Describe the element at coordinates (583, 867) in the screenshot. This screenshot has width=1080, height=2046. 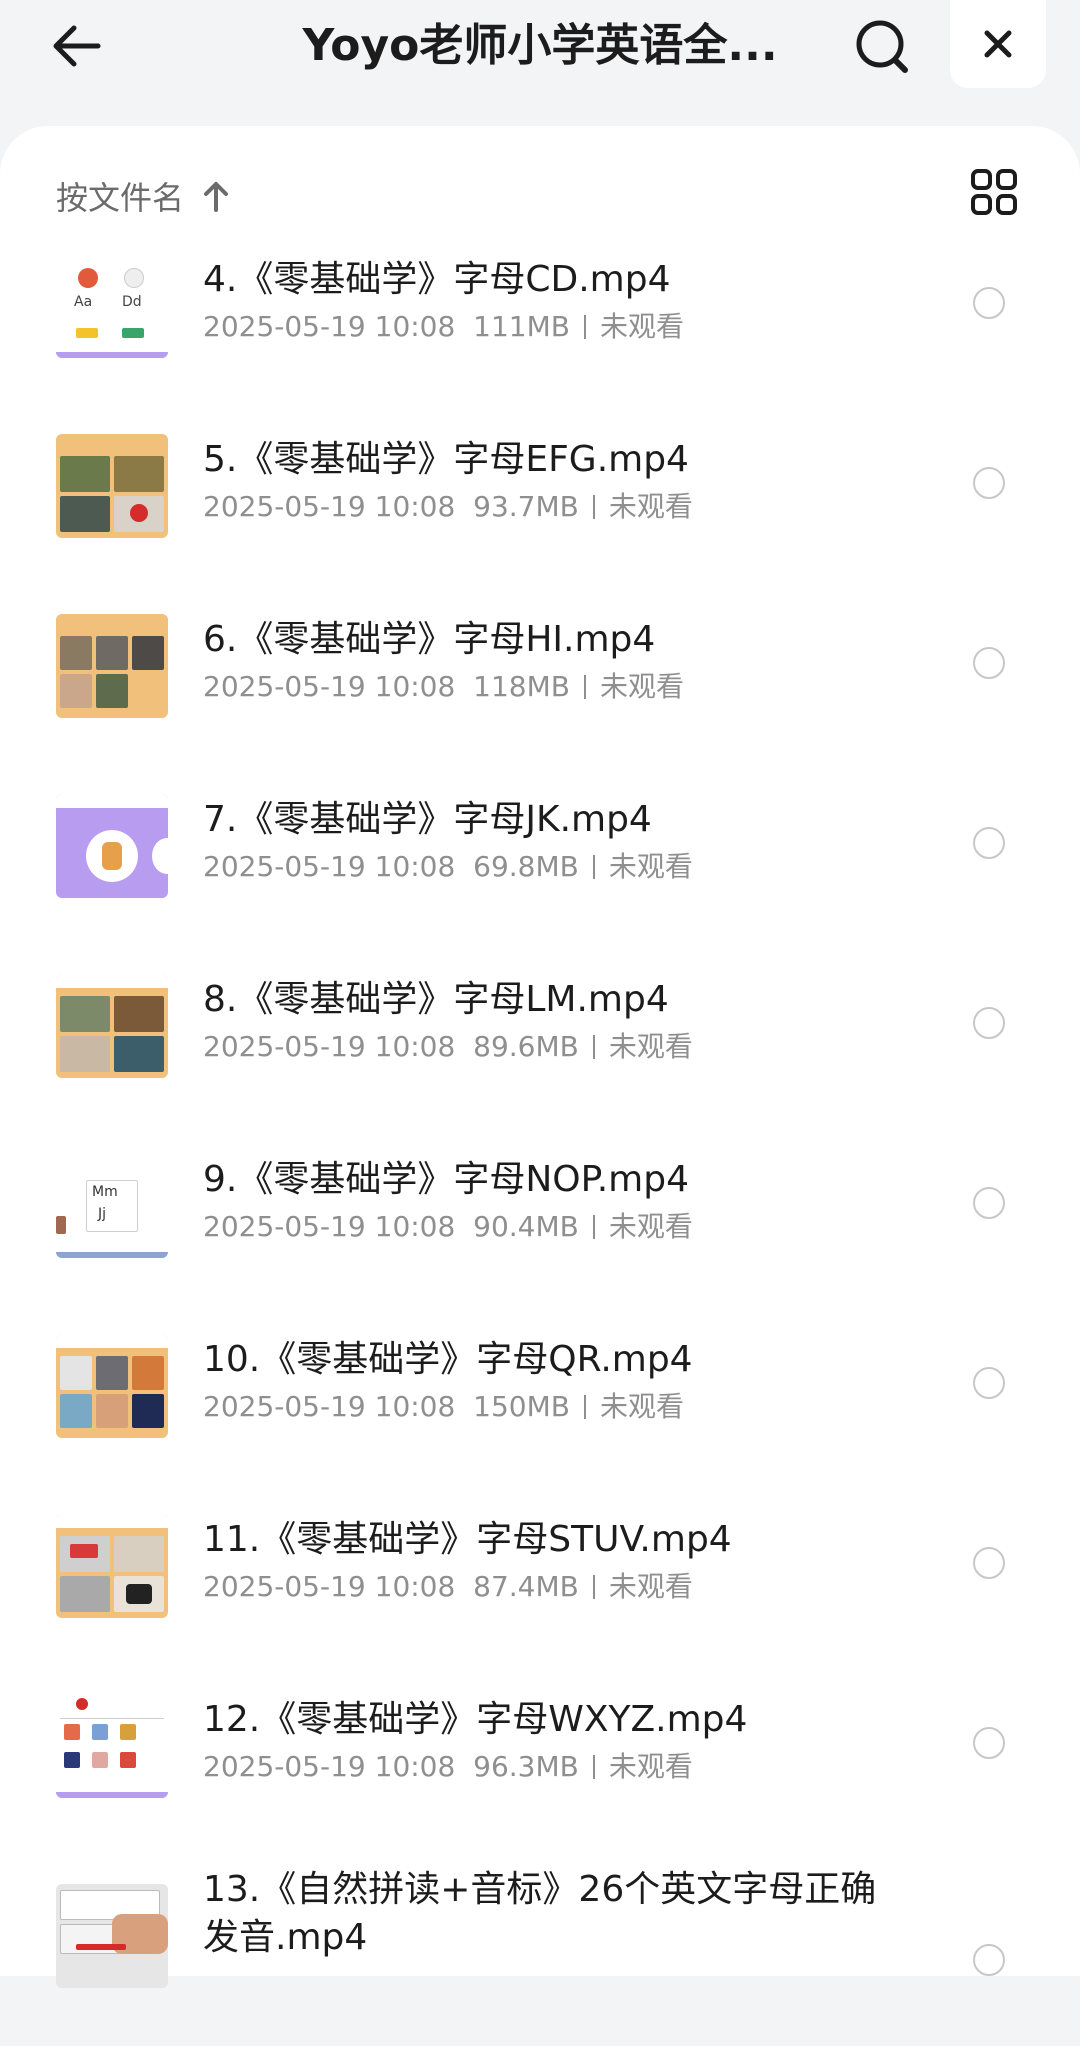
I see `file-meta: 2025-05-19 10:08 69.8MB 未观看` at that location.